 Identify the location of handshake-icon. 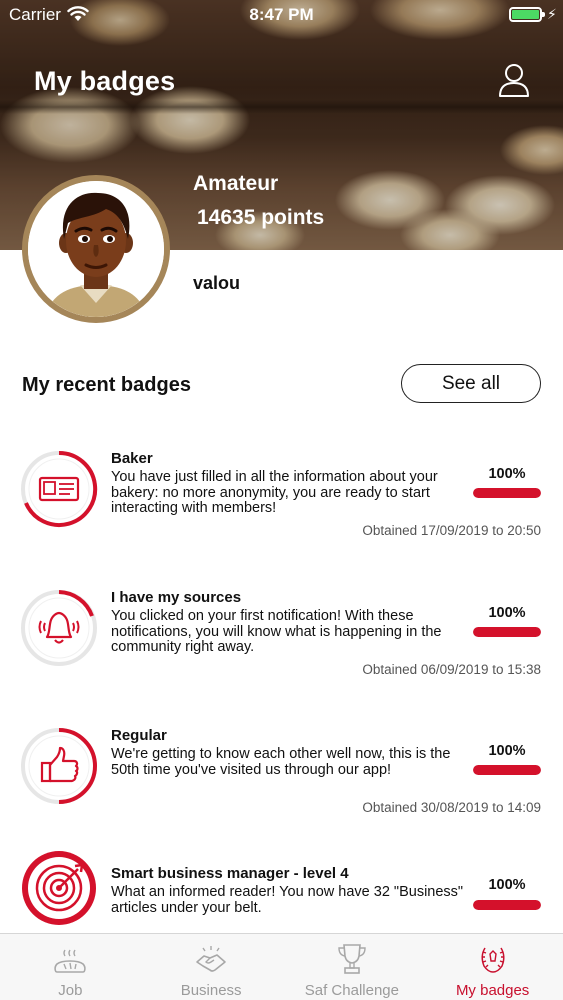
(211, 959).